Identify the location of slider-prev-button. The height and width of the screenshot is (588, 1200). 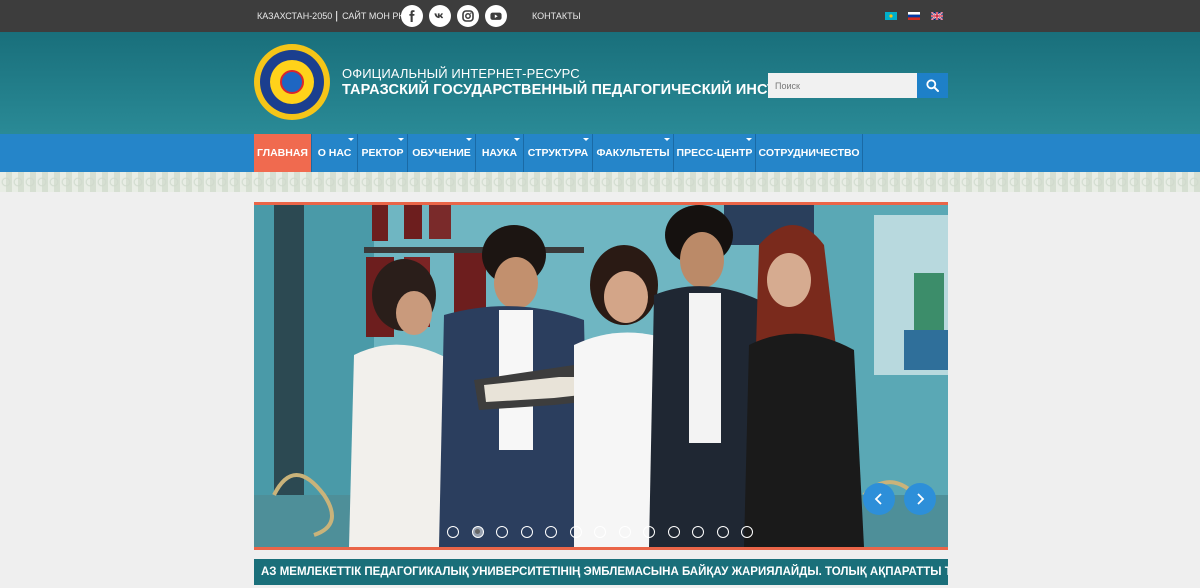
(879, 499).